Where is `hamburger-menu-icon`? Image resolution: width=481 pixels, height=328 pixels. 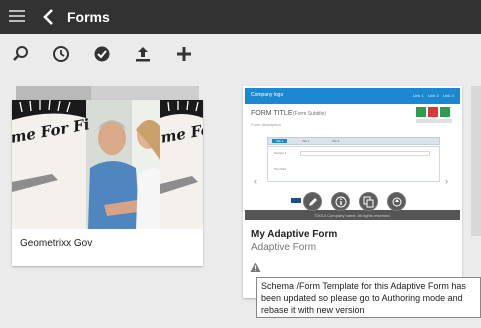 hamburger-menu-icon is located at coordinates (17, 17).